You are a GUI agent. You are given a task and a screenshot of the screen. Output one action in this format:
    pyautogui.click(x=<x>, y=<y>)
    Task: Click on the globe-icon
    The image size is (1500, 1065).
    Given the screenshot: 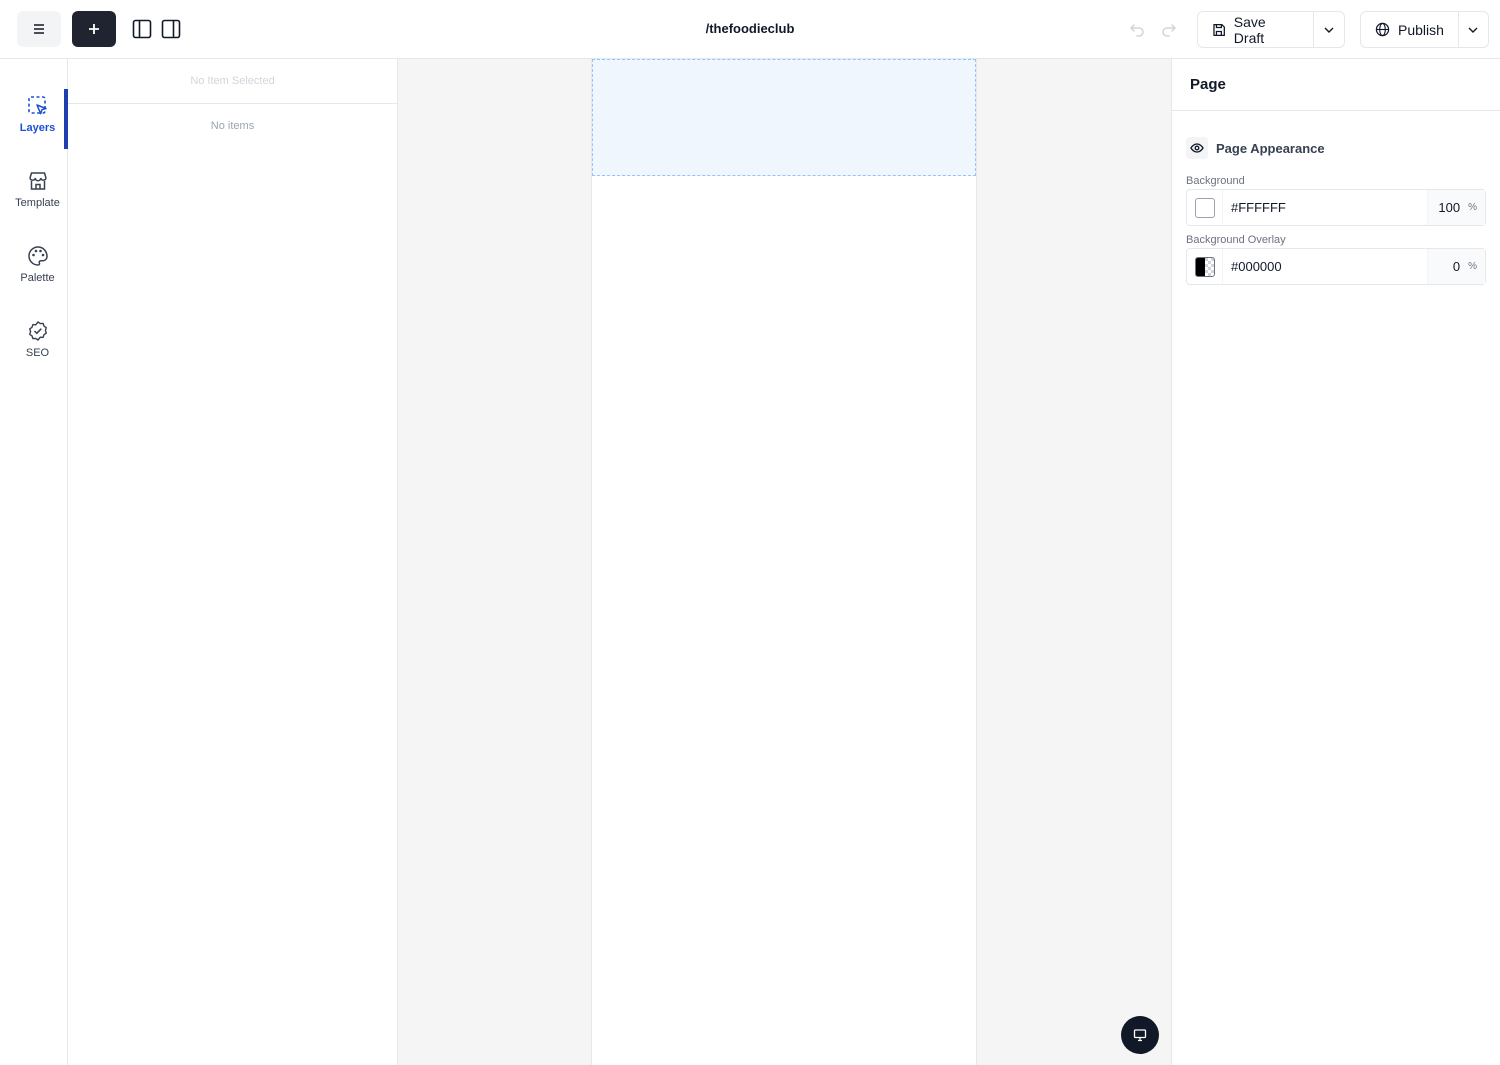 What is the action you would take?
    pyautogui.click(x=1382, y=29)
    